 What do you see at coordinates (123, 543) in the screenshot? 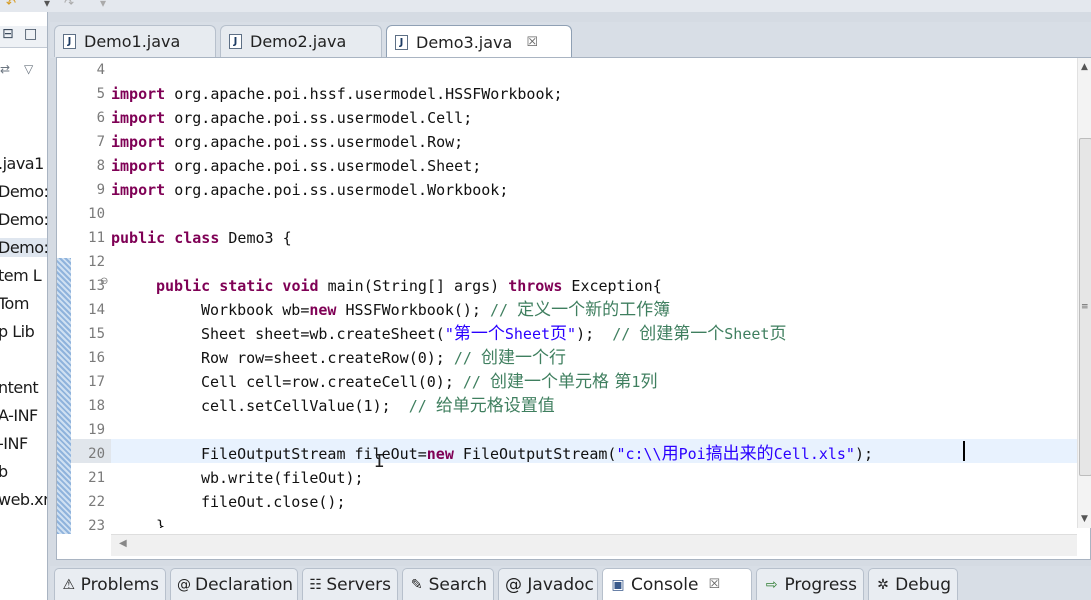
I see `scroll-left-icon: ◀` at bounding box center [123, 543].